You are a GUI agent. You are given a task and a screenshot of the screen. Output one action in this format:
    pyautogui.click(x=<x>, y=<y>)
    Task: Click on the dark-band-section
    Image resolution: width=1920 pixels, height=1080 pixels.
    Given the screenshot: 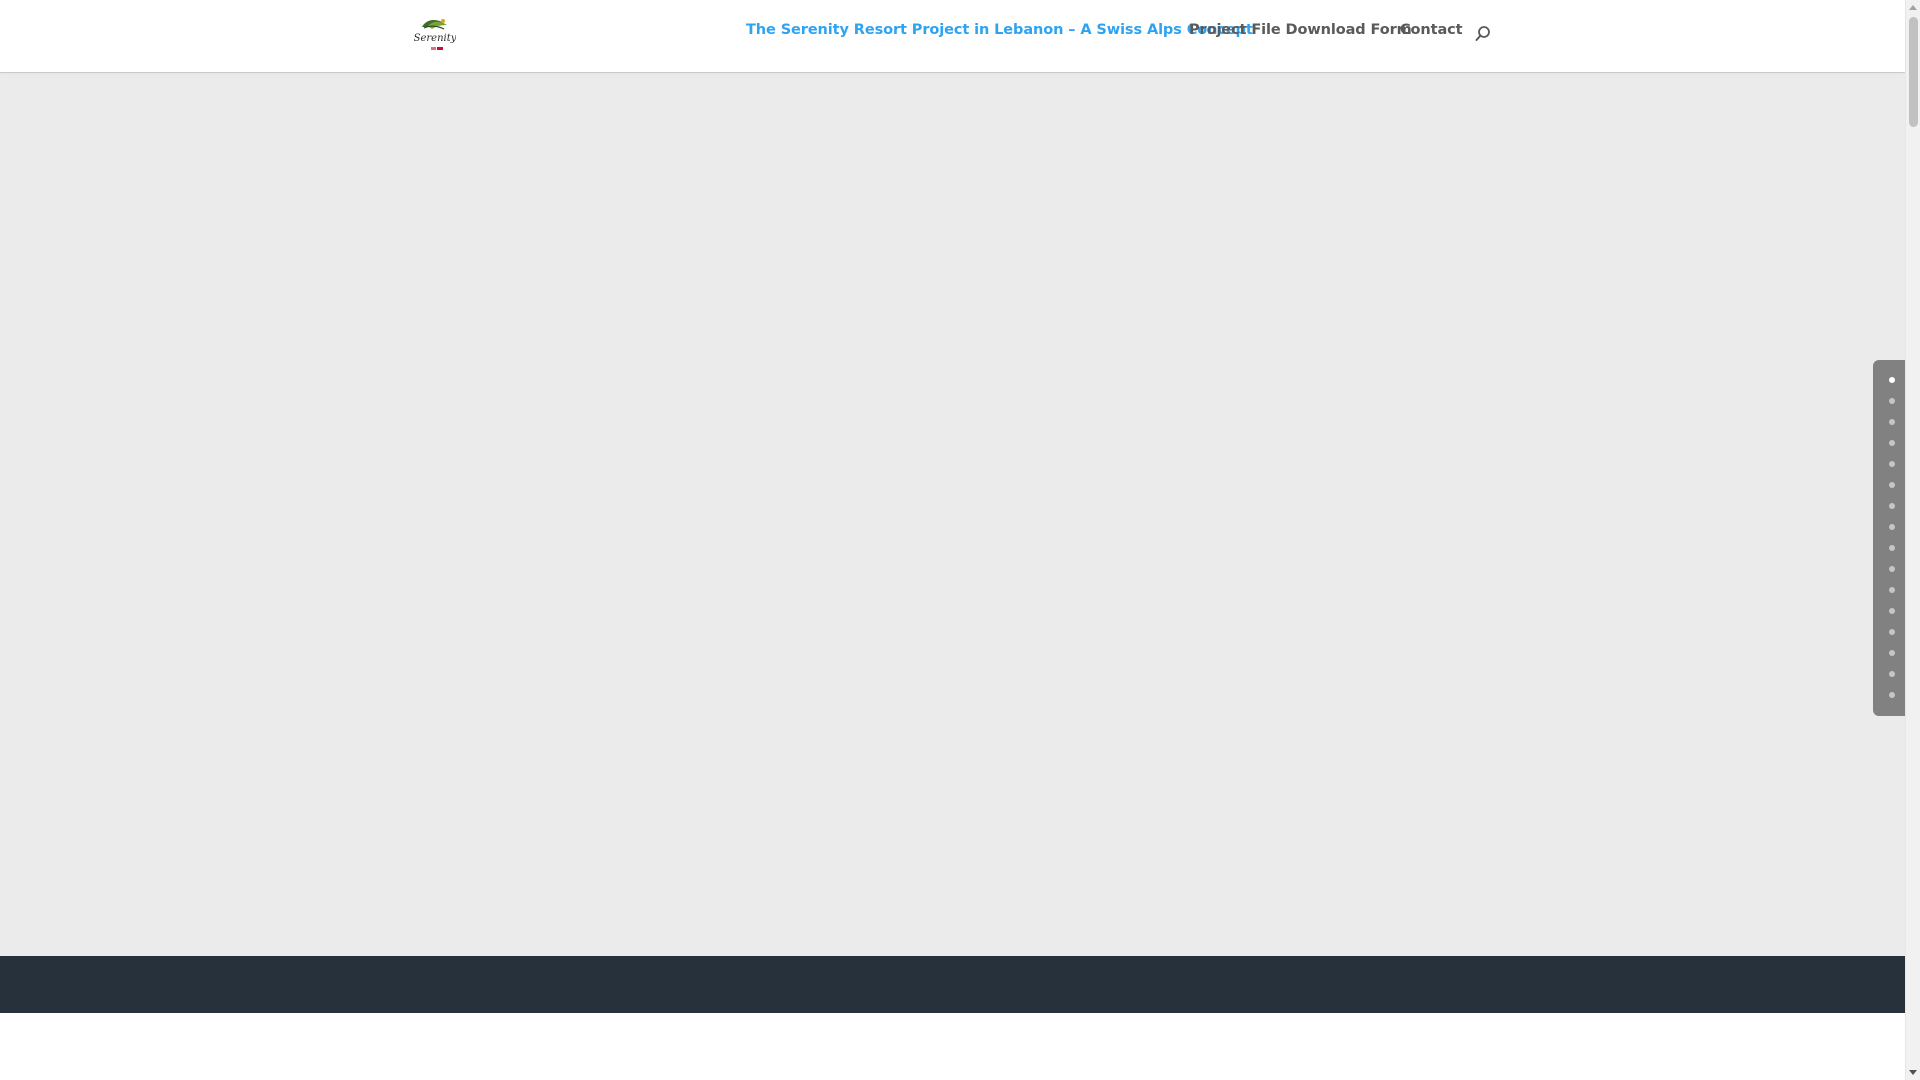 What is the action you would take?
    pyautogui.click(x=952, y=984)
    